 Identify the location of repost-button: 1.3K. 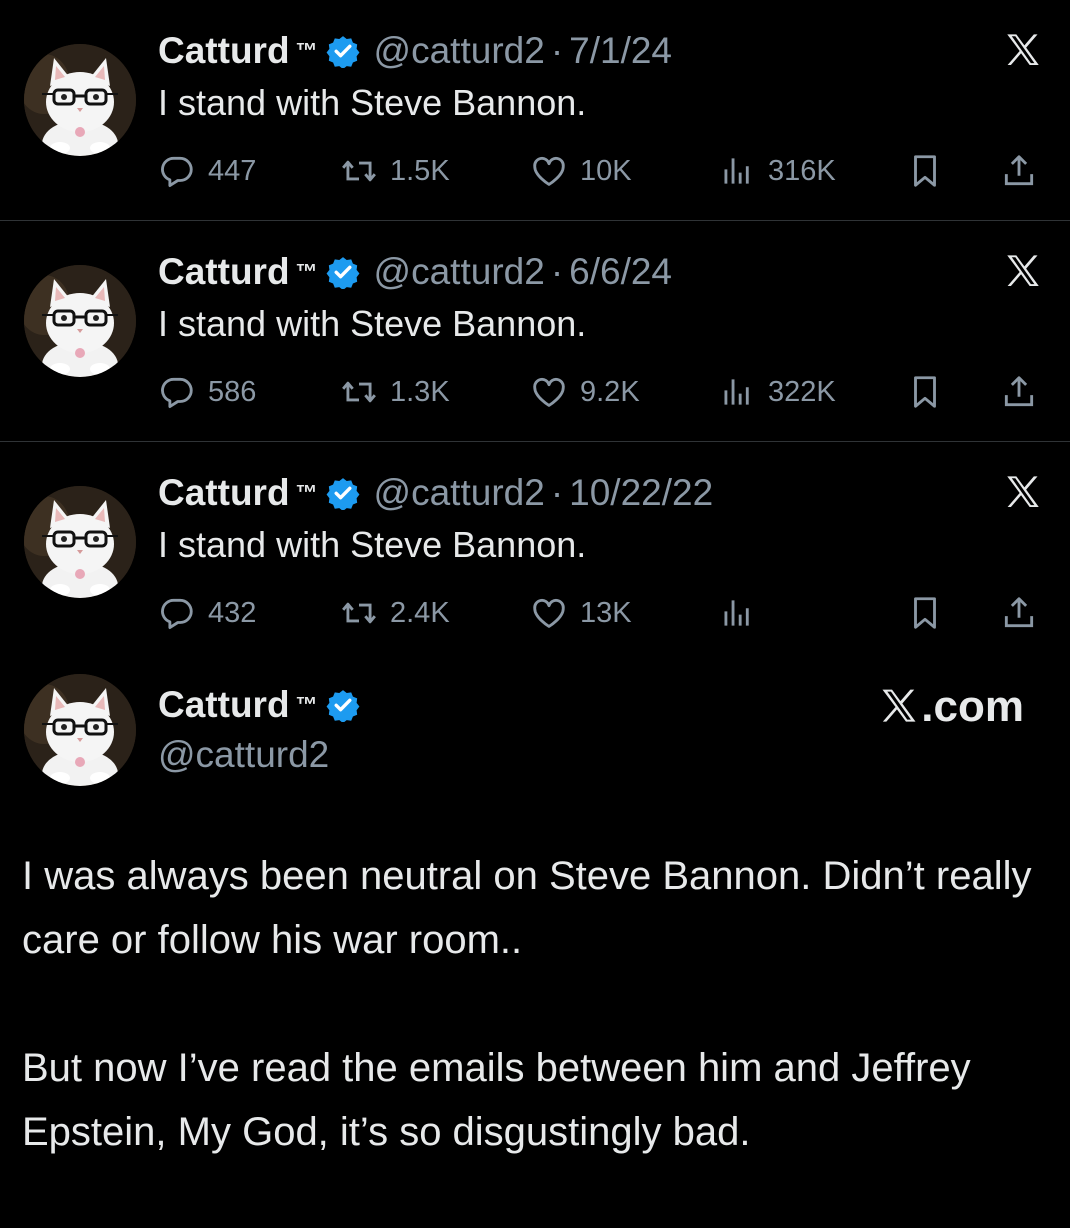
(395, 392).